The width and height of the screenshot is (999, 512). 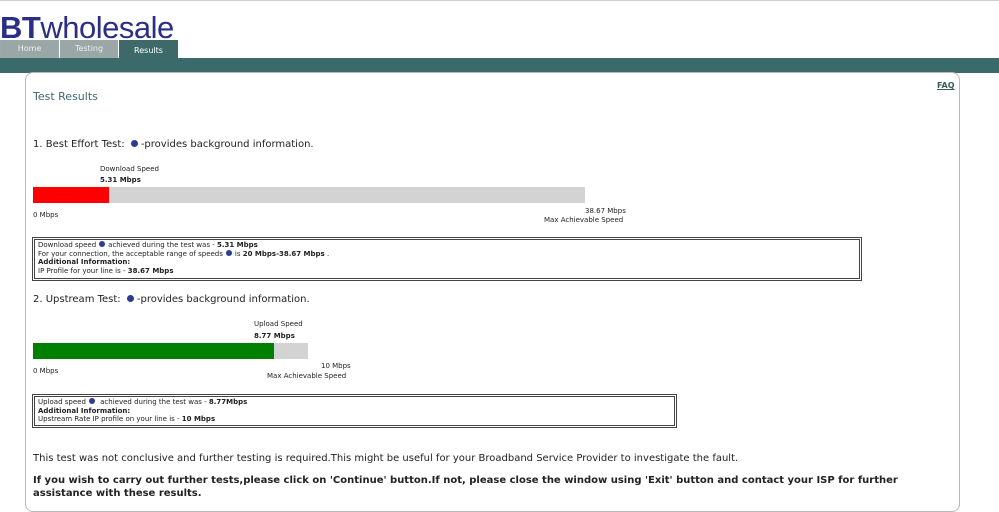 What do you see at coordinates (87, 27) in the screenshot?
I see `bt-wholesale-logo: BTwholesale` at bounding box center [87, 27].